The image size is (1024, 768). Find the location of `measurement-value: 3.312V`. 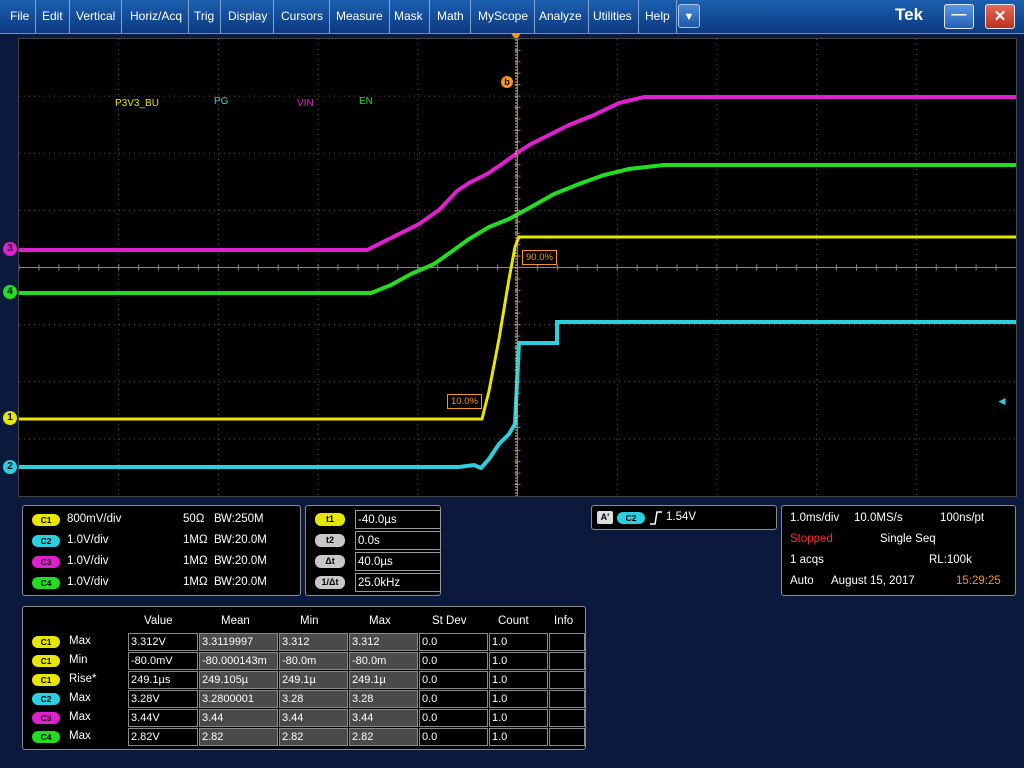

measurement-value: 3.312V is located at coordinates (163, 642).